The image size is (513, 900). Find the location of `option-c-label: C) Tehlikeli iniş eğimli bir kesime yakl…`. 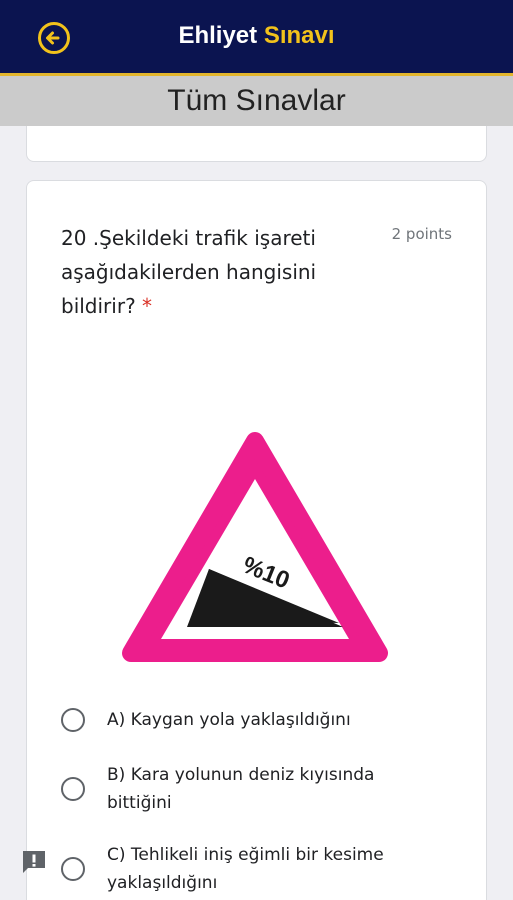

option-c-label: C) Tehlikeli iniş eğimli bir kesime yakl… is located at coordinates (245, 869).